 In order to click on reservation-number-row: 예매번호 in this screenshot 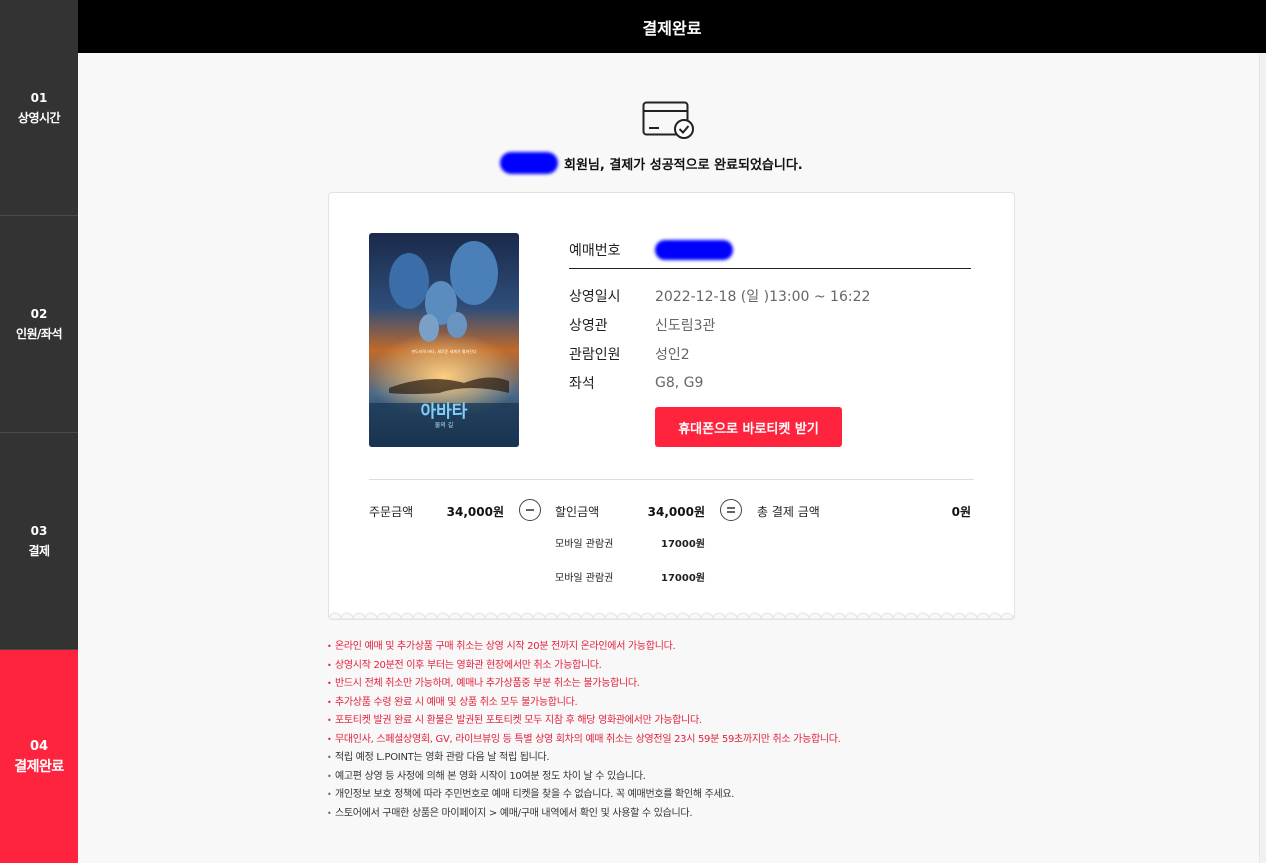, I will do `click(770, 250)`.